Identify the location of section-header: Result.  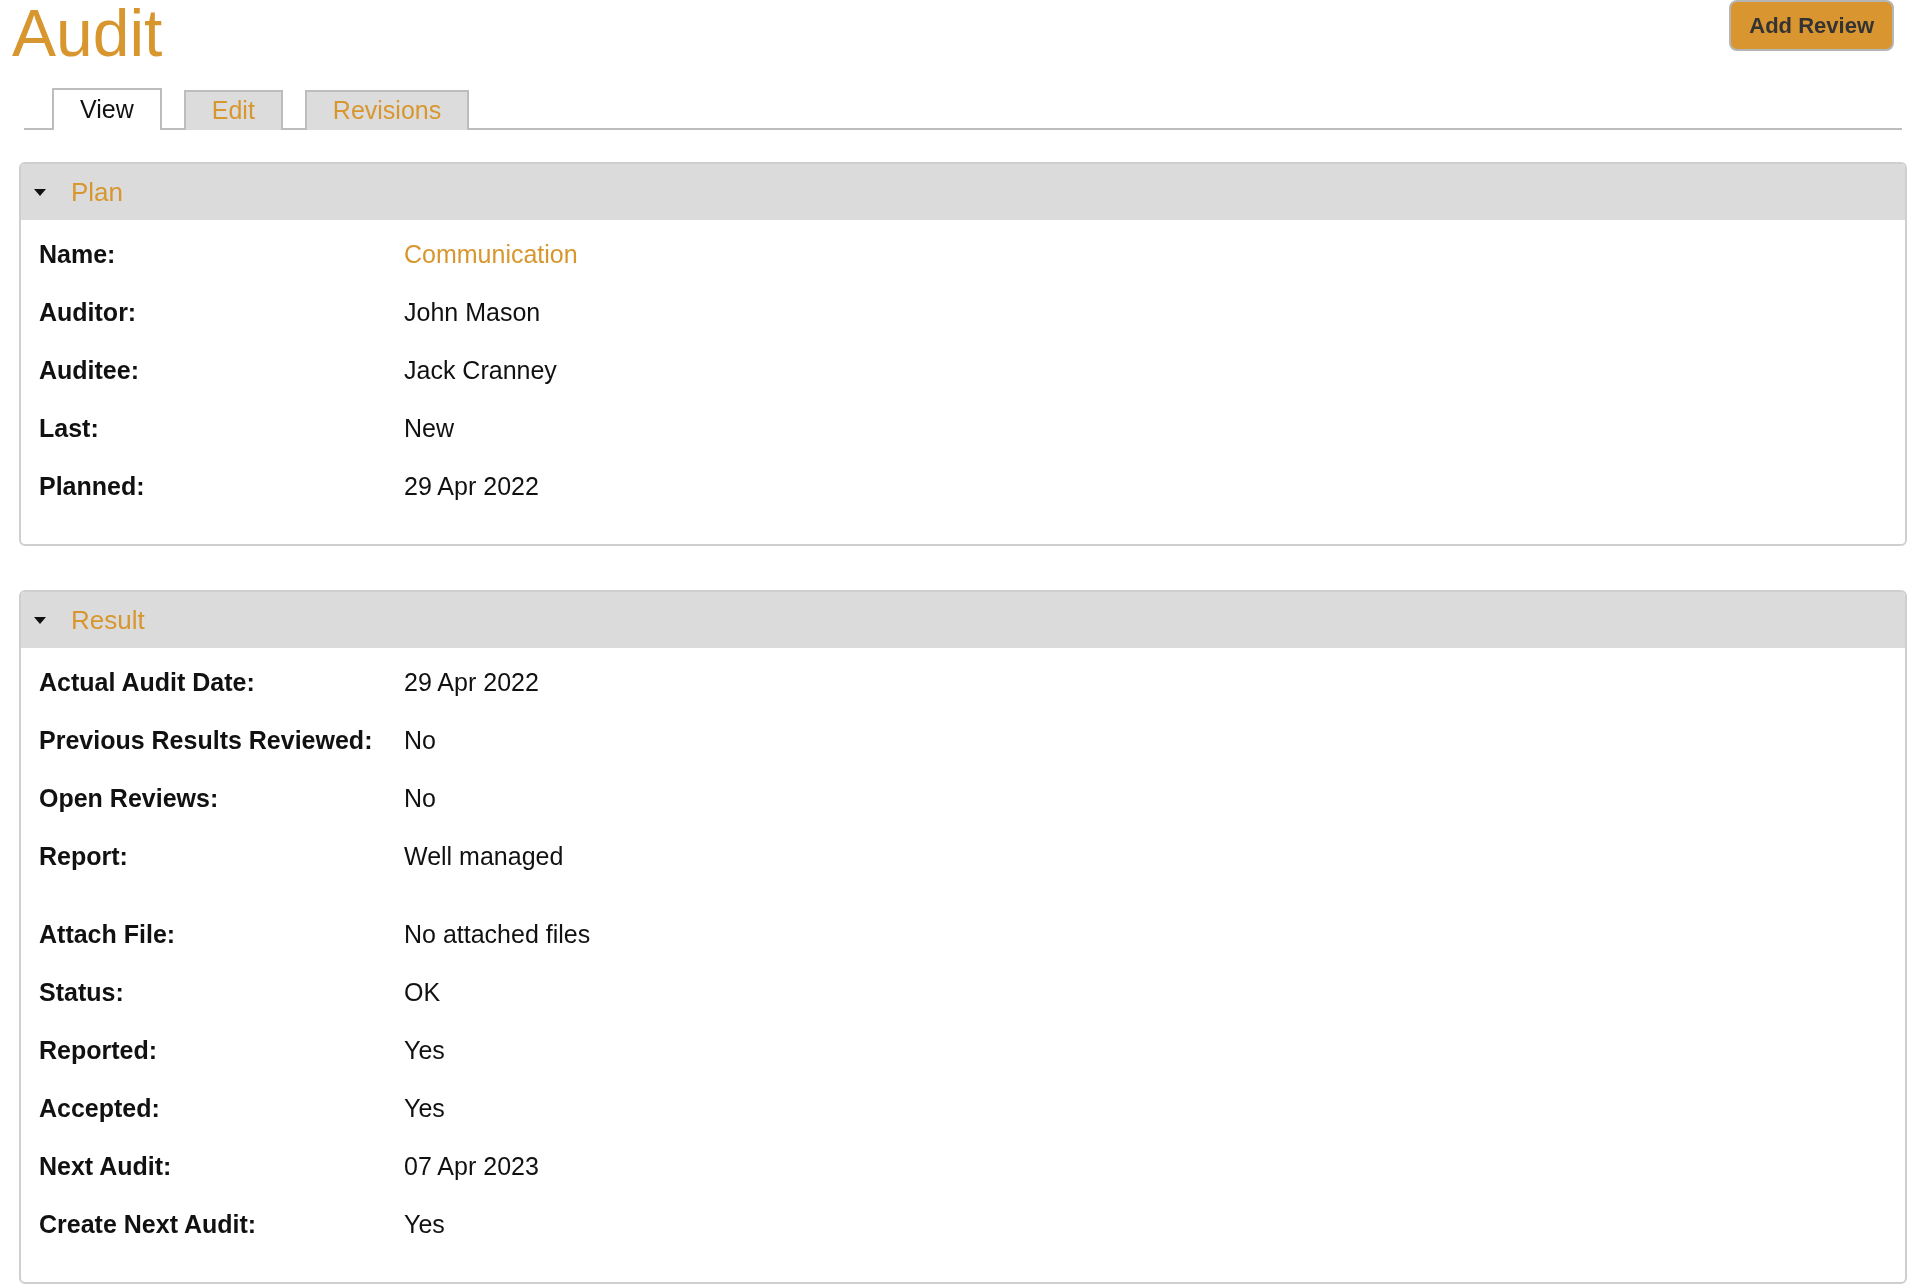
(963, 620).